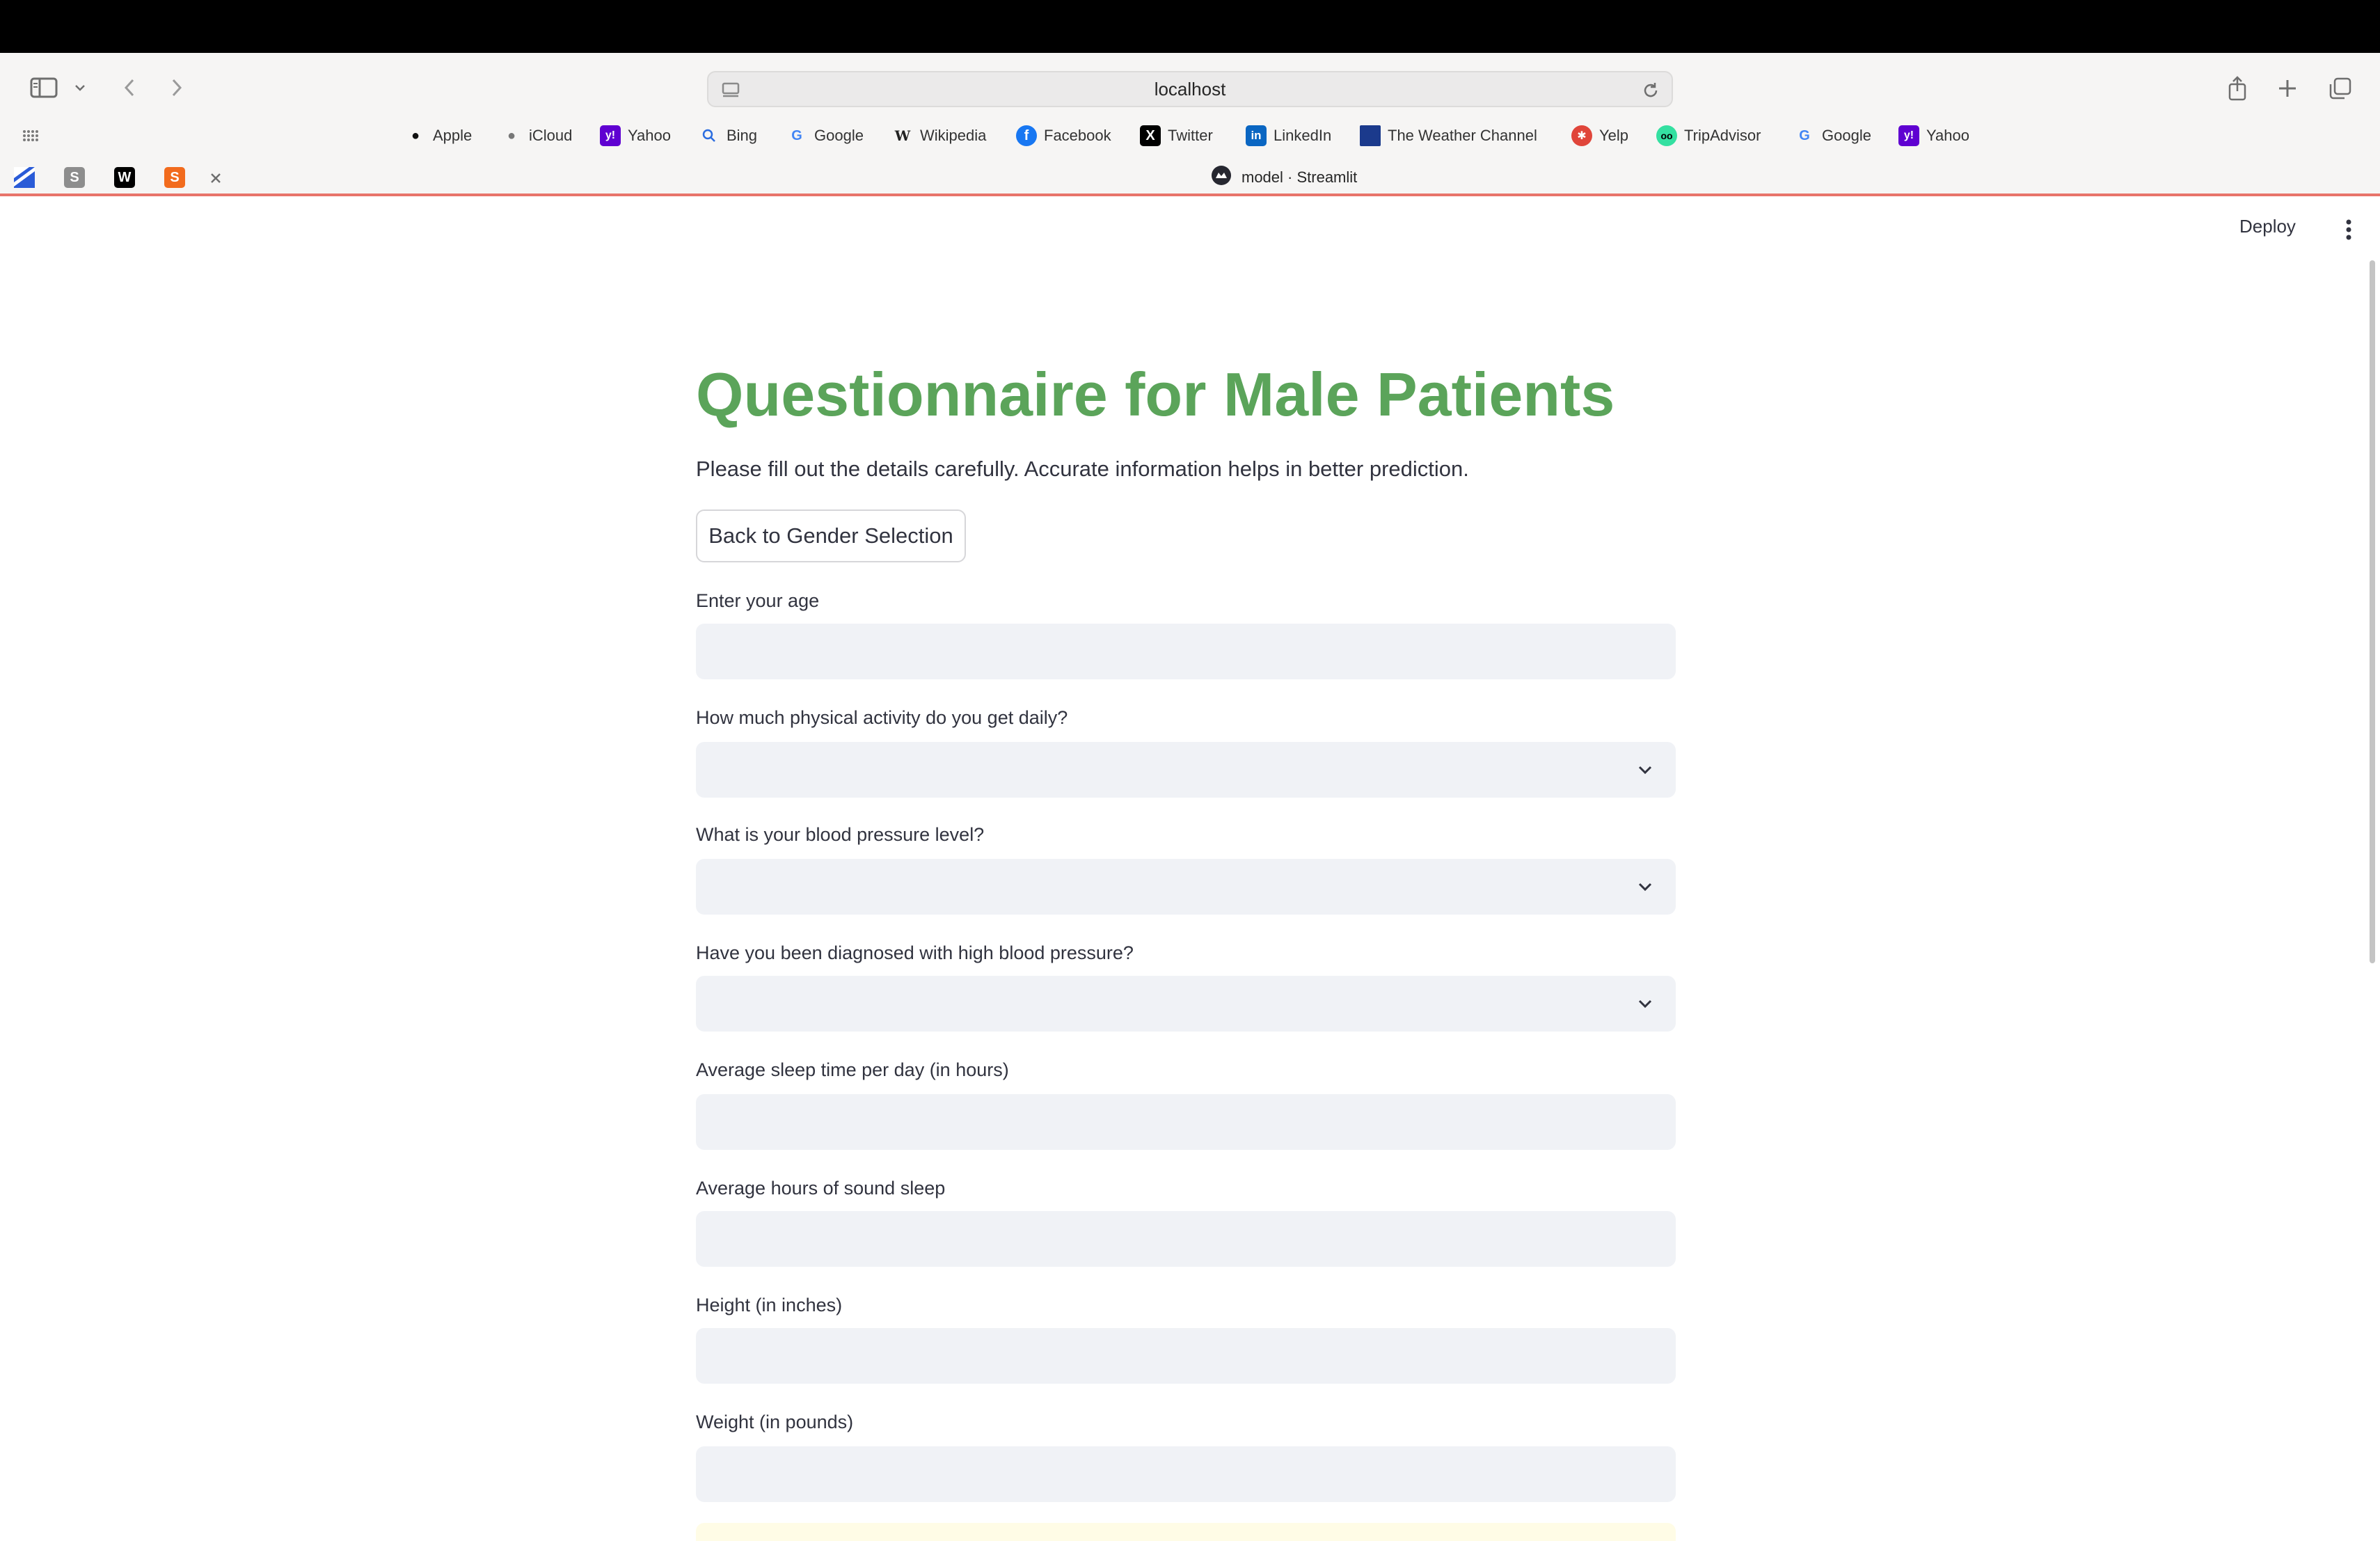 The image size is (2380, 1541). I want to click on tripadvisor-icon: oo, so click(1667, 135).